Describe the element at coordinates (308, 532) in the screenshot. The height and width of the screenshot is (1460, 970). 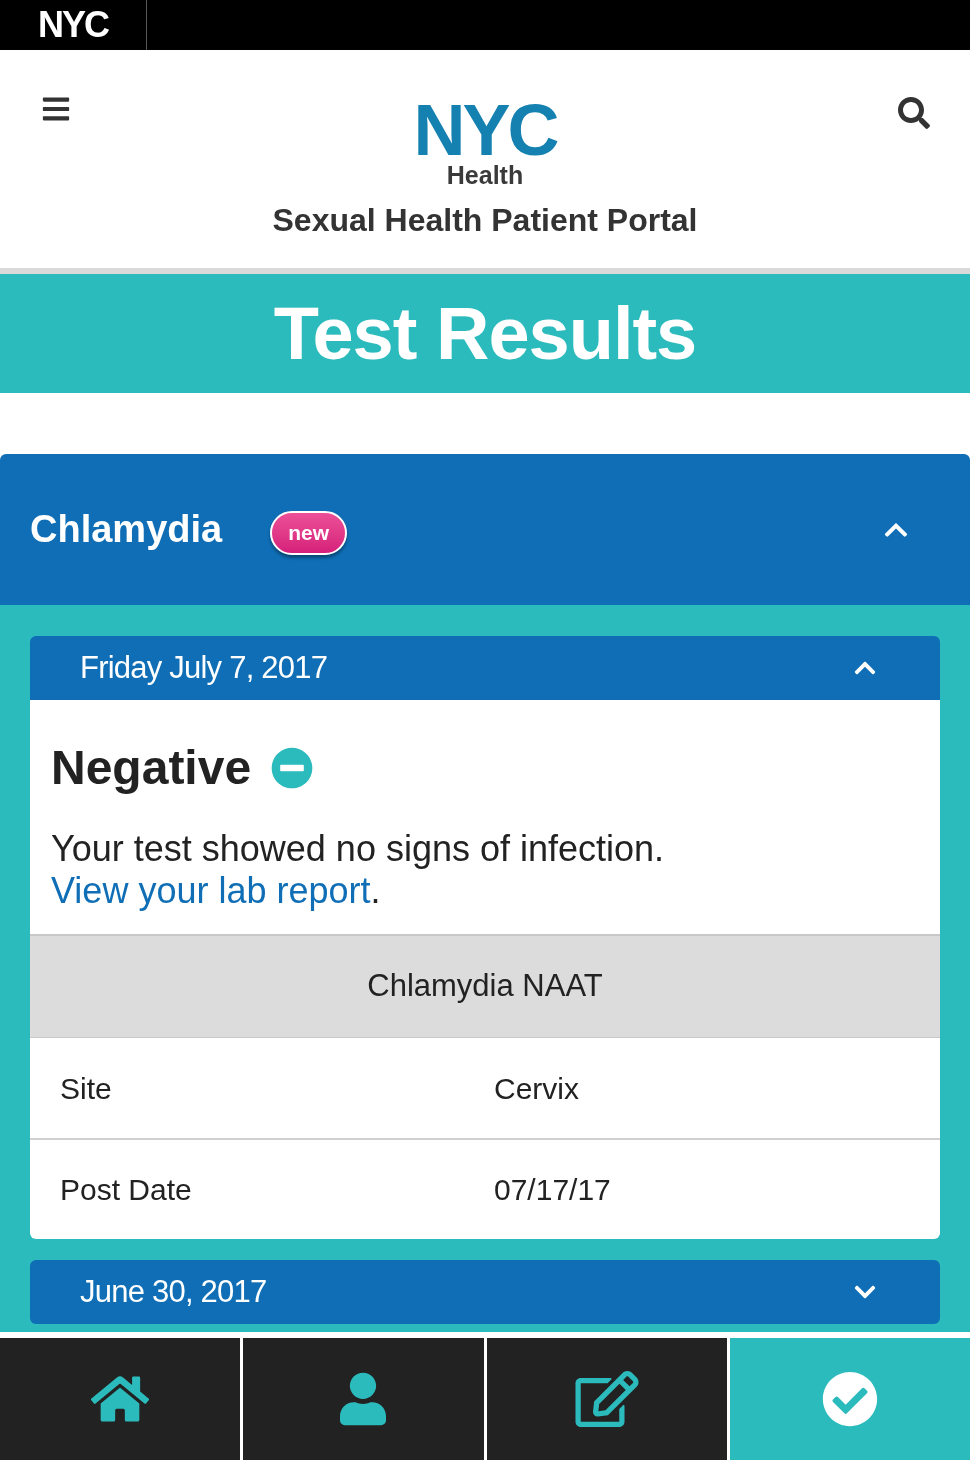
I see `new-badge: new` at that location.